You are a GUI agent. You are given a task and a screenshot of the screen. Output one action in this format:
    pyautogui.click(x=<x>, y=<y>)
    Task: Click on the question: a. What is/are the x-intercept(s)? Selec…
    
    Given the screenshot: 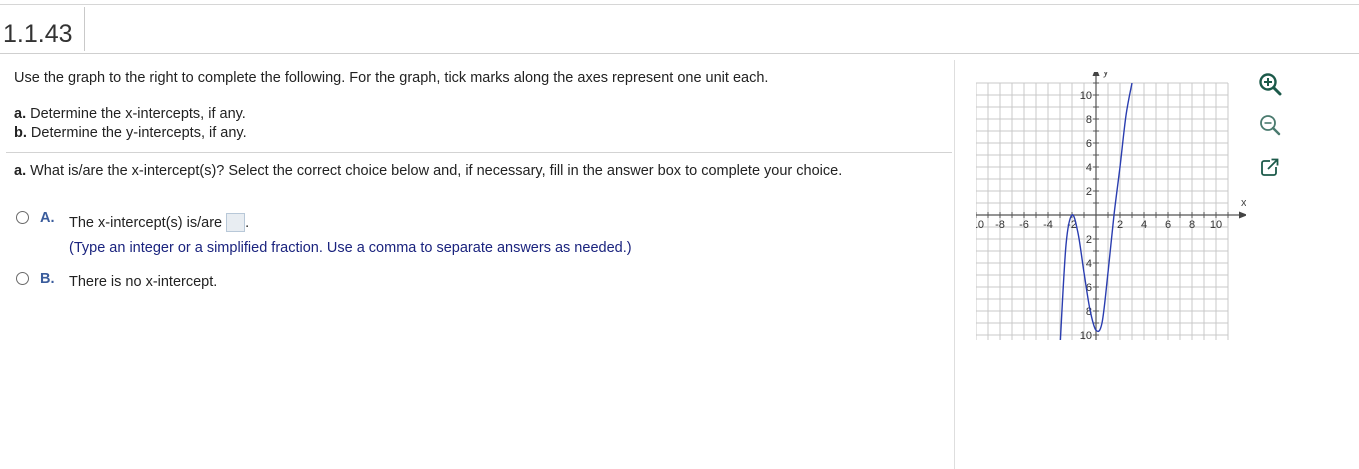 What is the action you would take?
    pyautogui.click(x=428, y=171)
    